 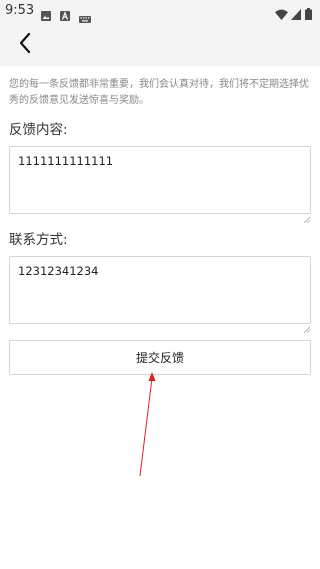 What do you see at coordinates (160, 12) in the screenshot?
I see `status-bar: 9:53` at bounding box center [160, 12].